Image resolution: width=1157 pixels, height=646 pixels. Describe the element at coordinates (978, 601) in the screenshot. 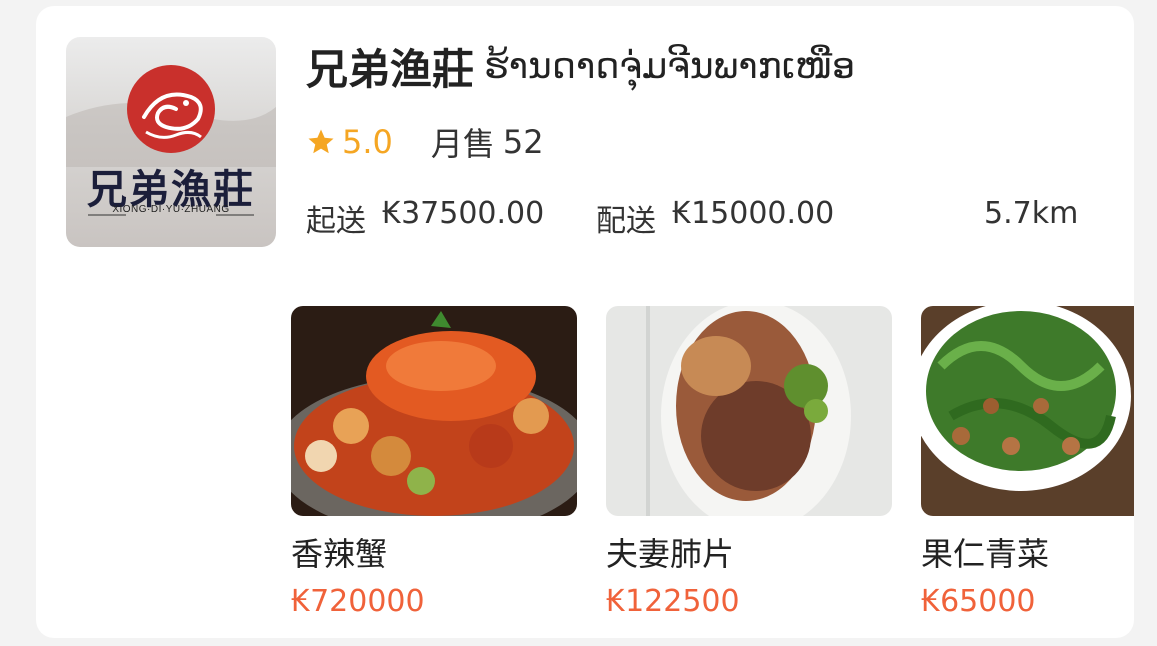

I see `product-price: ₭65000` at that location.